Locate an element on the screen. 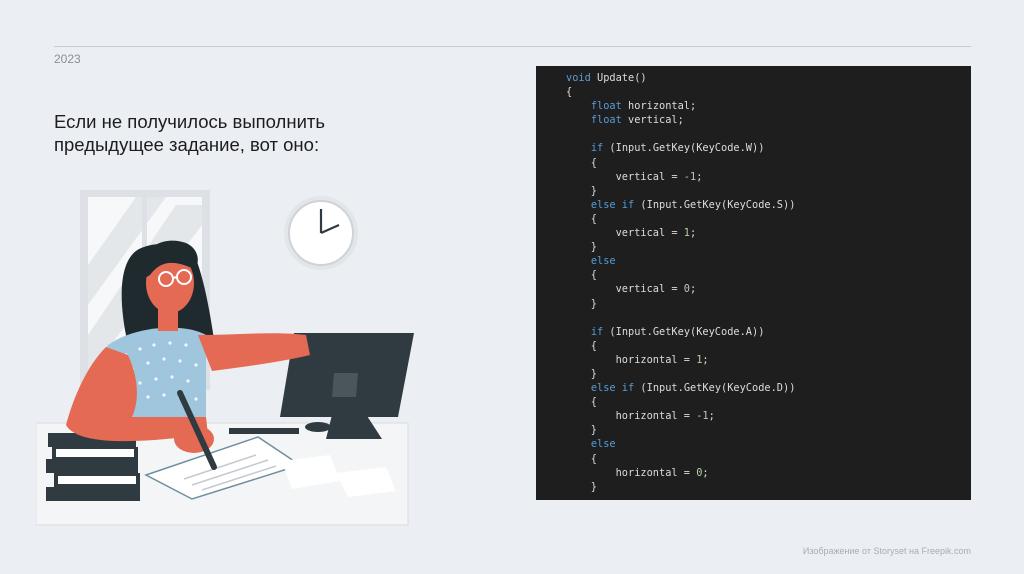 The height and width of the screenshot is (574, 1024). code-line: void Update() is located at coordinates (768, 78).